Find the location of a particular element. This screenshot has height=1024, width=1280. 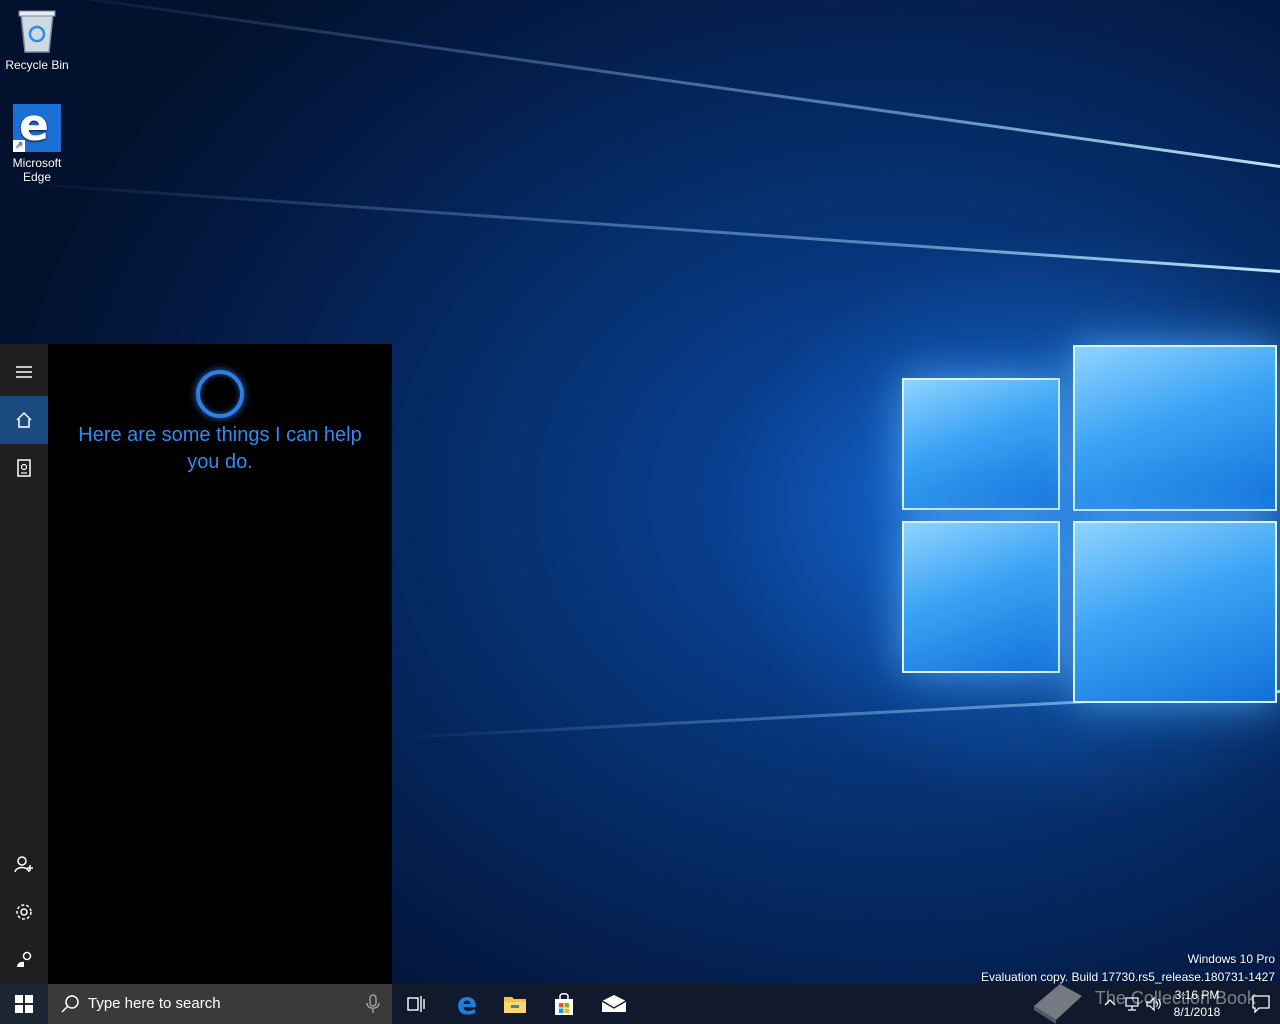

system-tray: 3:16 PM 8/1/2018 The Collection Book is located at coordinates (1180, 1004).